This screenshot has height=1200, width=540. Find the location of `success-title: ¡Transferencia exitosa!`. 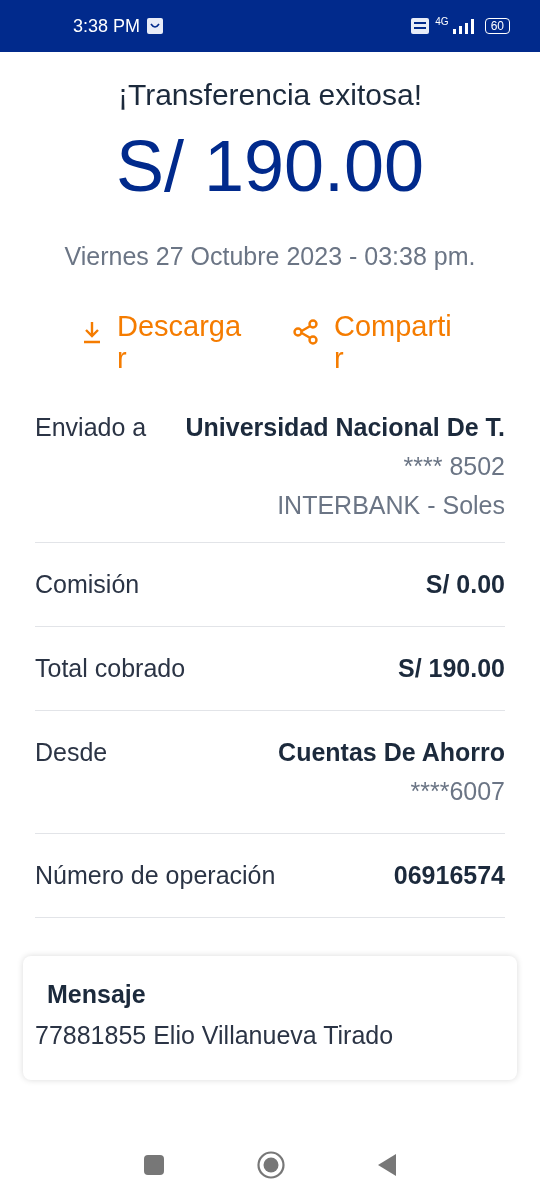

success-title: ¡Transferencia exitosa! is located at coordinates (270, 95).